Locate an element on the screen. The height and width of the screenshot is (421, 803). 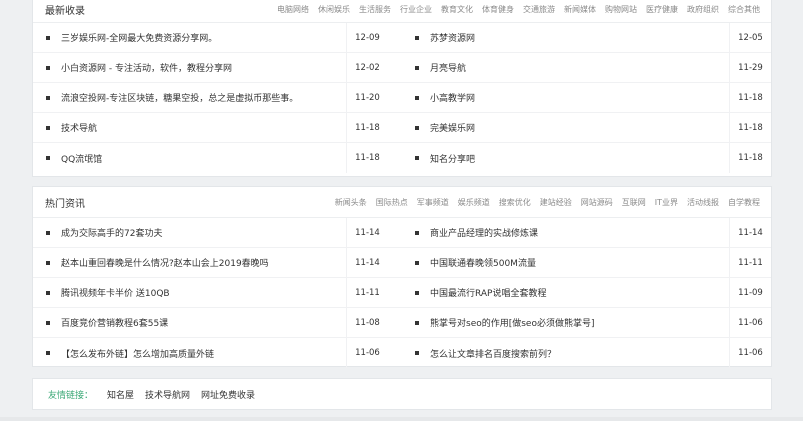
list-item-title: 商业产品经理的实战修炼课 is located at coordinates (579, 232).